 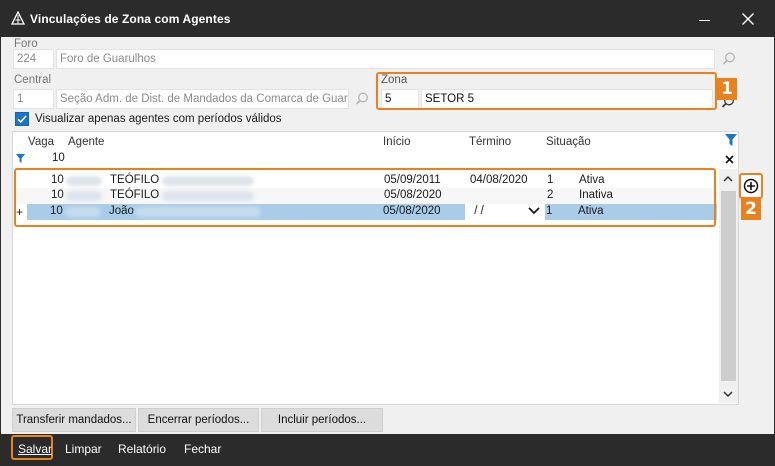 What do you see at coordinates (385, 59) in the screenshot?
I see `foro-name-field: Foro de Guarulhos` at bounding box center [385, 59].